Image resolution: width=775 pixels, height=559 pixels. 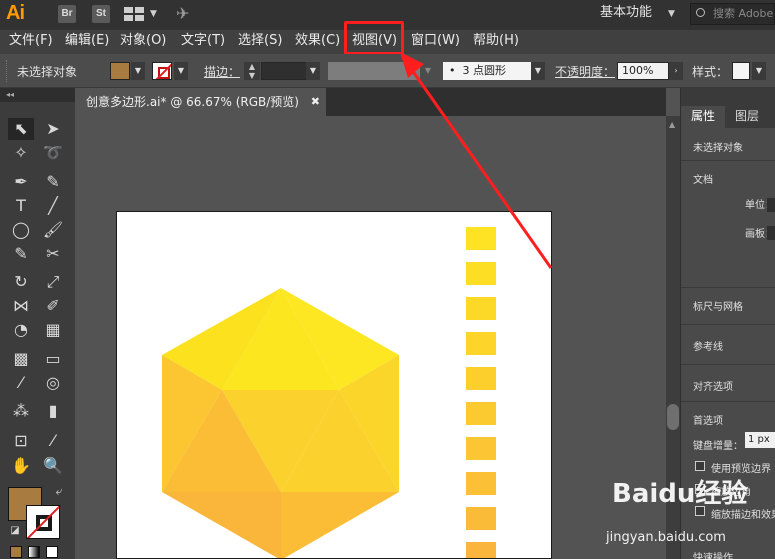 I want to click on hand-tool-icon: ✋, so click(x=21, y=466).